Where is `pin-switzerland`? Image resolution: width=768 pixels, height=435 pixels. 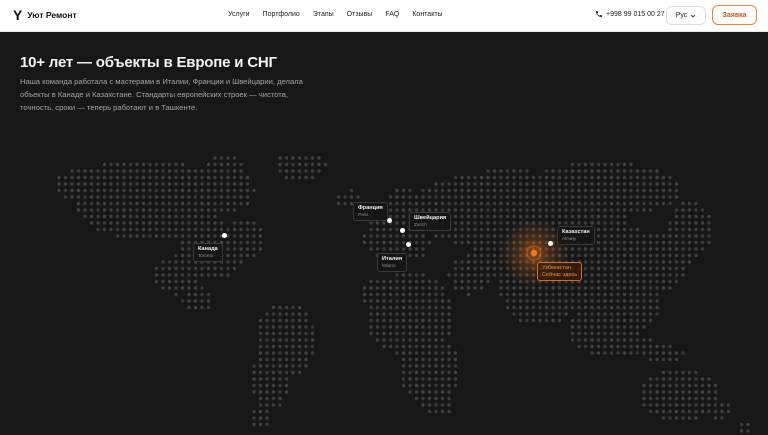
pin-switzerland is located at coordinates (402, 230).